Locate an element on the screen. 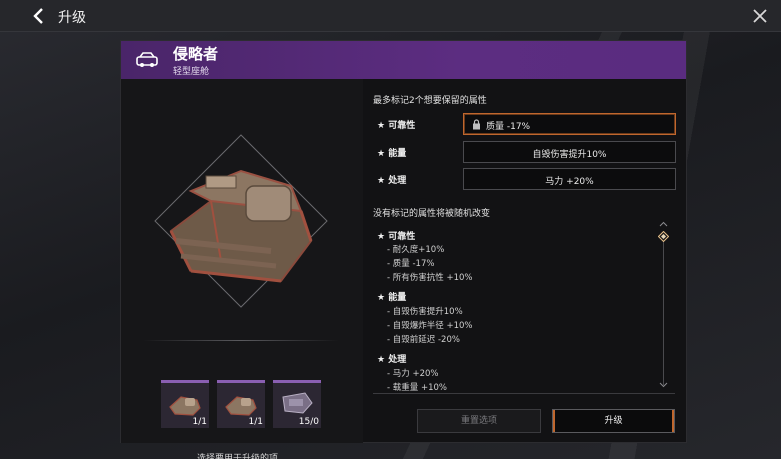 The image size is (781, 459). preview-divider is located at coordinates (241, 340).